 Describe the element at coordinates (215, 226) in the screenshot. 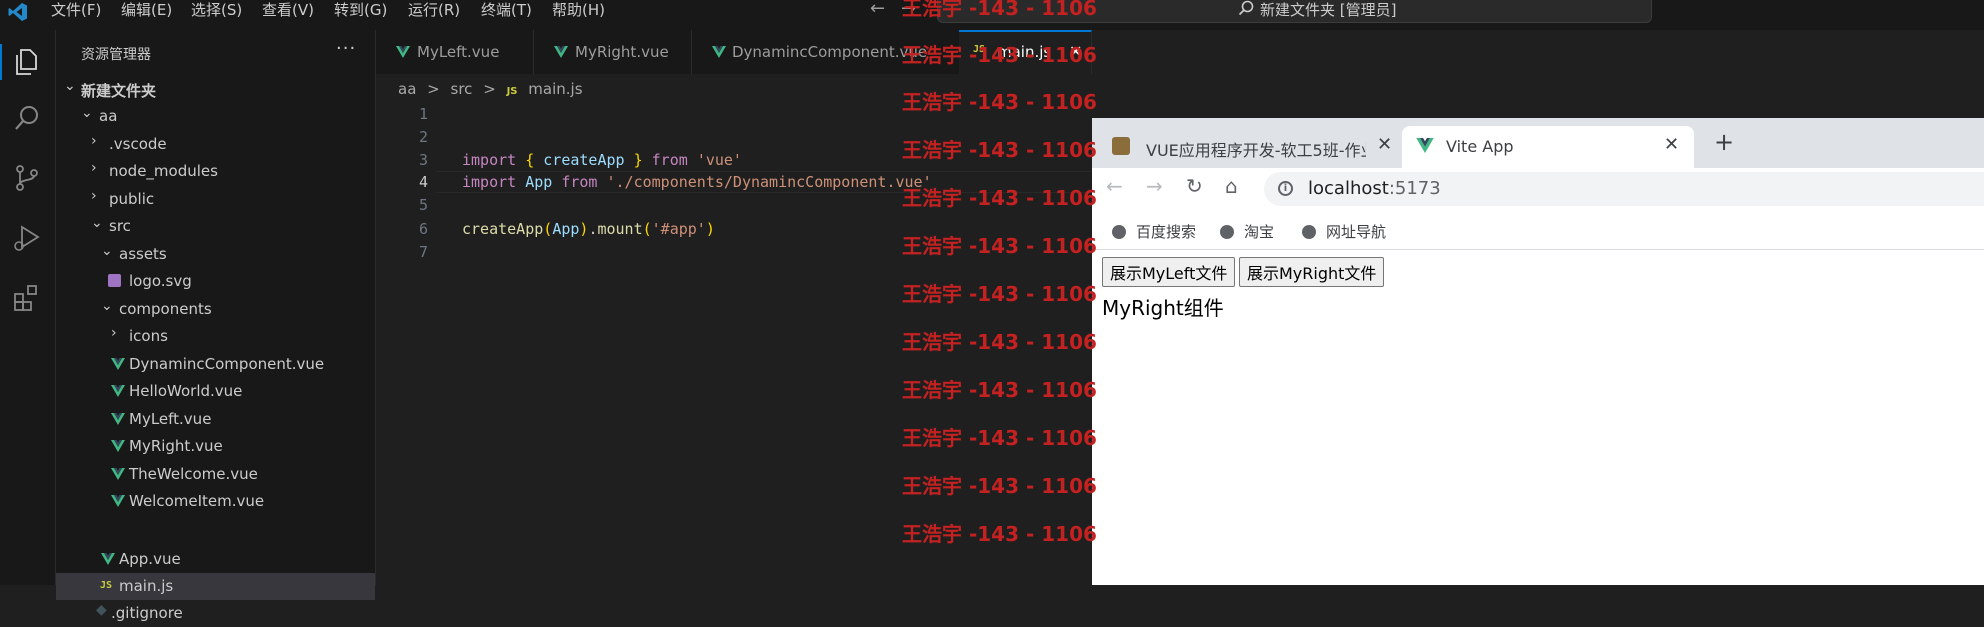

I see `tree-folder-src: ⌄ src` at that location.